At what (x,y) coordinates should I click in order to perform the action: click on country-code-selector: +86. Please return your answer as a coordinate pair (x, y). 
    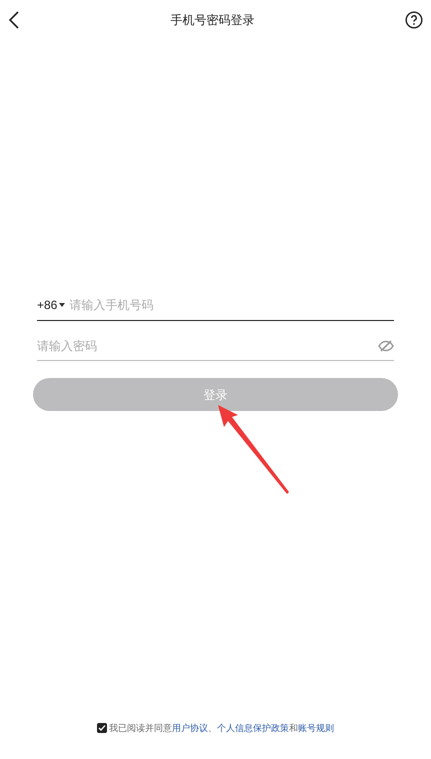
    Looking at the image, I should click on (51, 305).